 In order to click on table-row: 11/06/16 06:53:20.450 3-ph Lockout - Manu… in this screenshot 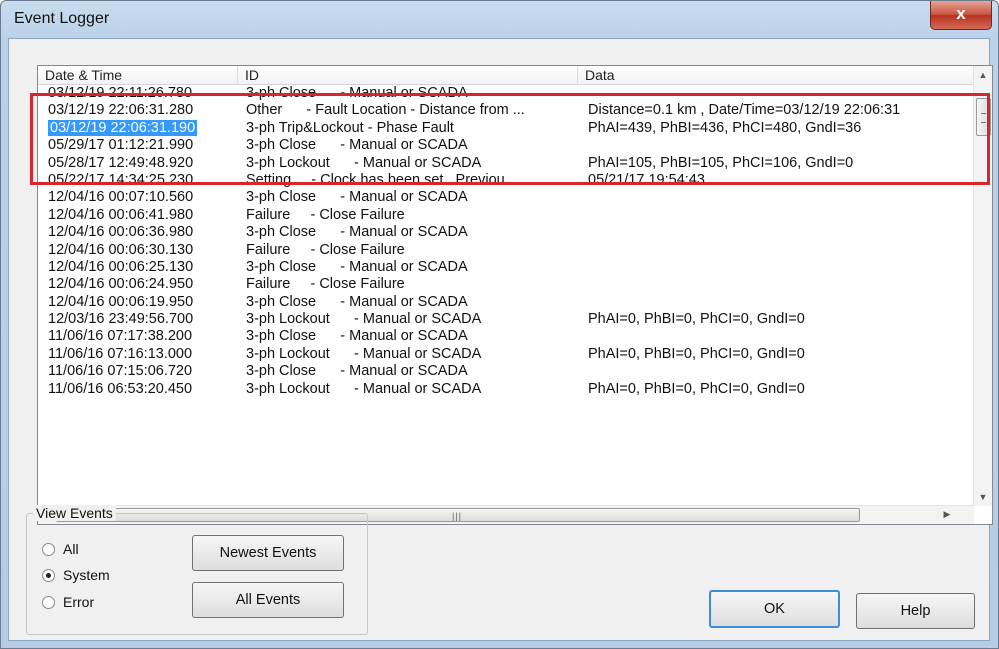, I will do `click(506, 389)`.